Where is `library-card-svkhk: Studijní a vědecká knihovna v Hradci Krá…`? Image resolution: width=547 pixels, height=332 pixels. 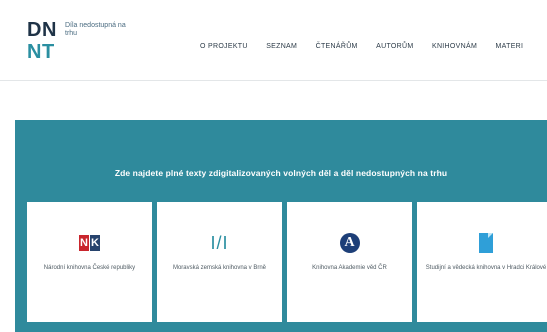
library-card-svkhk: Studijní a vědecká knihovna v Hradci Krá… is located at coordinates (482, 262).